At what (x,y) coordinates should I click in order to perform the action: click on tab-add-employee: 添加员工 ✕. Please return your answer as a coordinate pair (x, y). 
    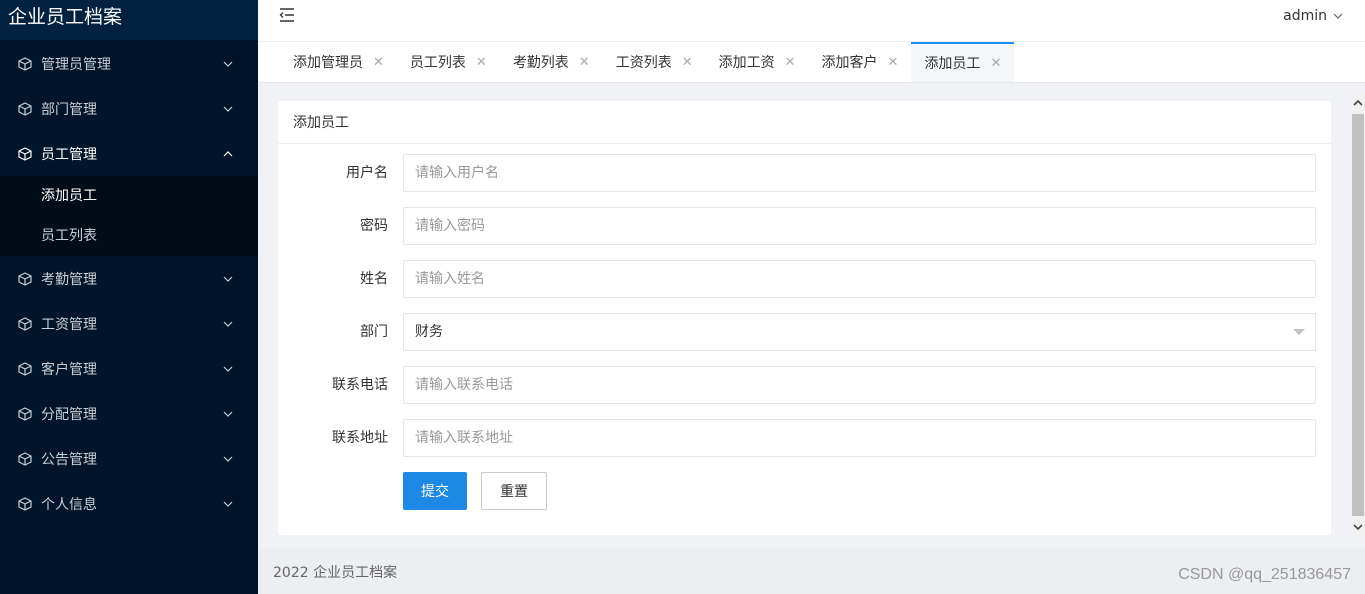
    Looking at the image, I should click on (963, 62).